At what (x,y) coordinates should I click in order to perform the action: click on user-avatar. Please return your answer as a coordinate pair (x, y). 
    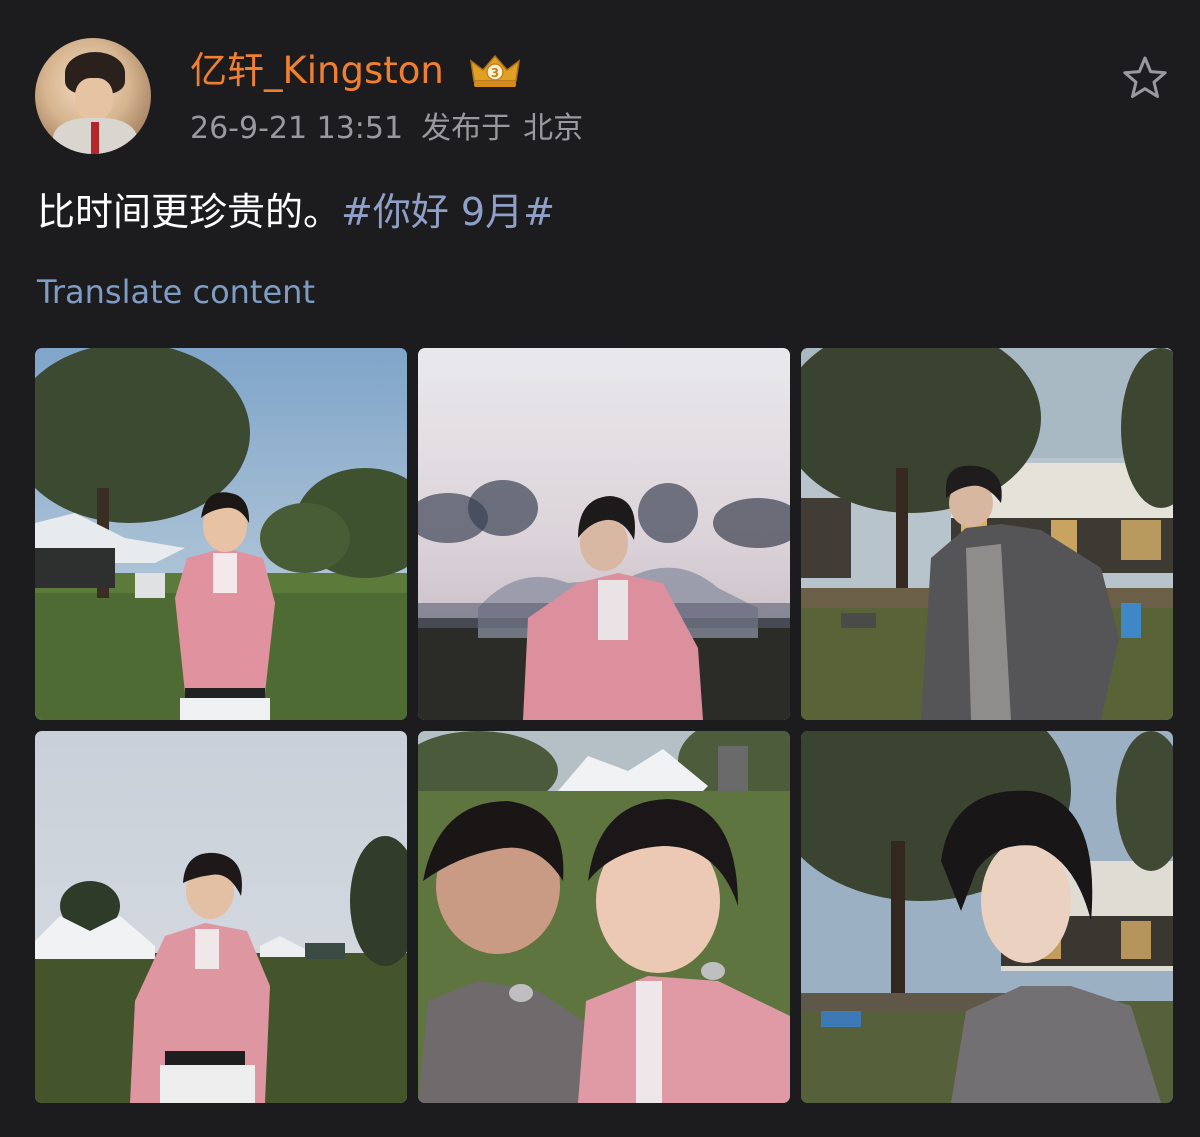
    Looking at the image, I should click on (93, 96).